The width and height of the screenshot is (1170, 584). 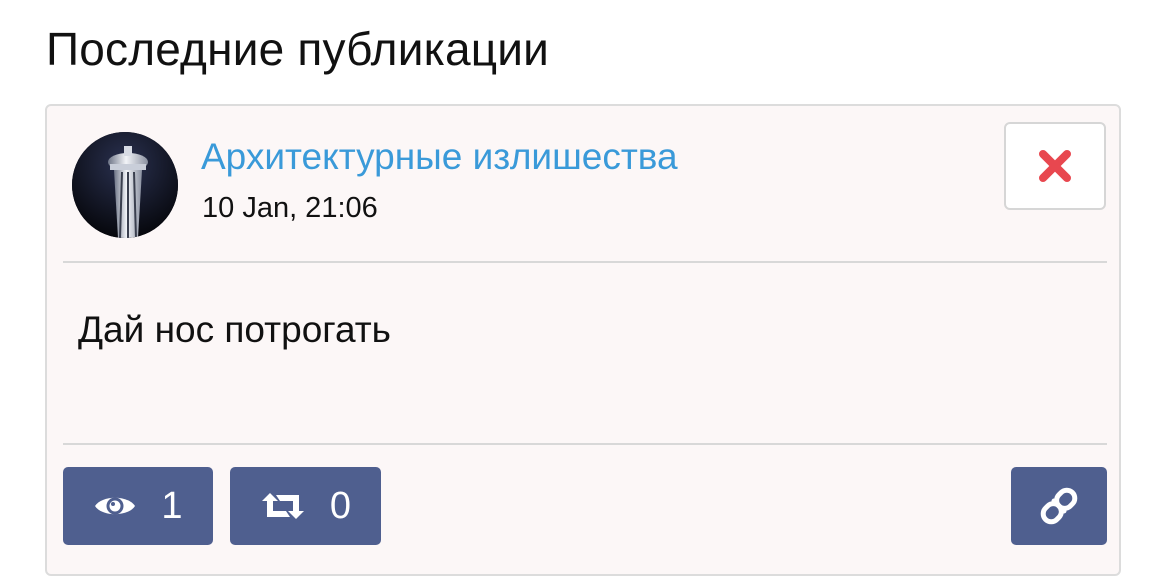 I want to click on copy-link-button, so click(x=1059, y=506).